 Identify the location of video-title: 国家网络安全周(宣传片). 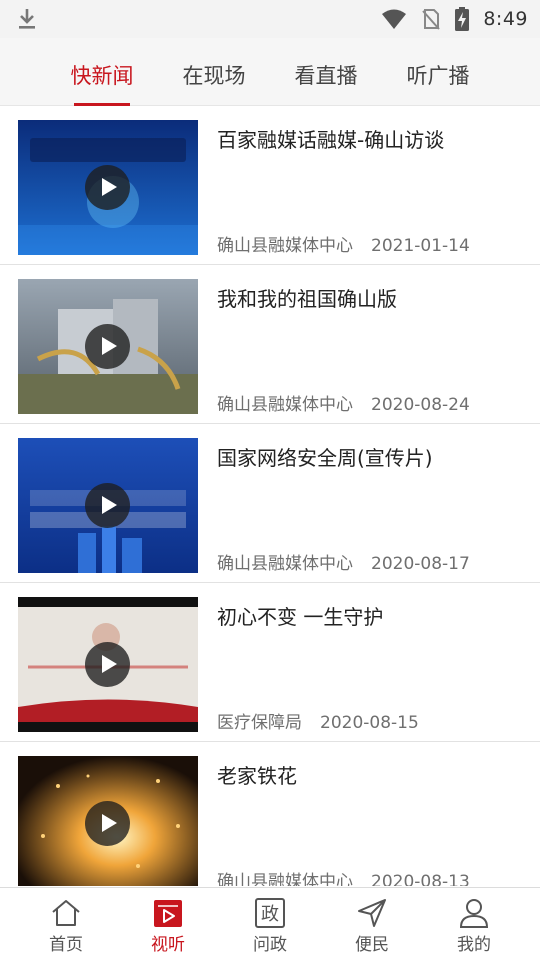
(325, 456).